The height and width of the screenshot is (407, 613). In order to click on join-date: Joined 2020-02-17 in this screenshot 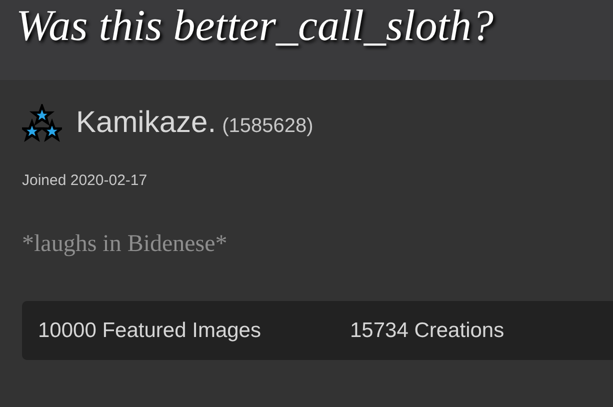, I will do `click(85, 180)`.